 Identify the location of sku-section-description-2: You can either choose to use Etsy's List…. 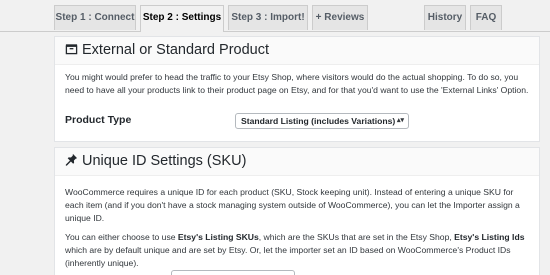
(295, 250).